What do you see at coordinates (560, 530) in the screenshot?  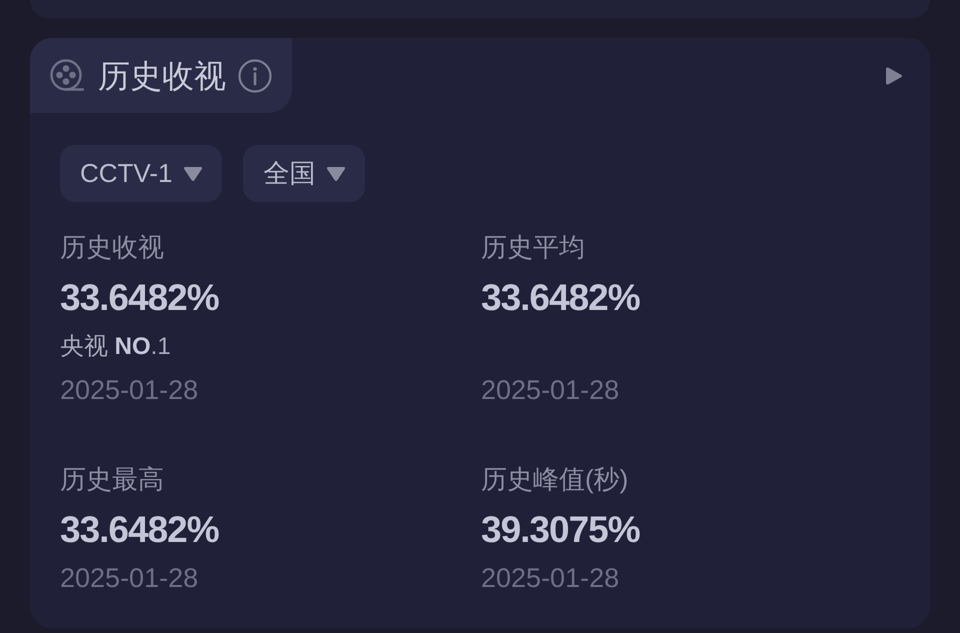 I see `stat-value: 39.3075%` at bounding box center [560, 530].